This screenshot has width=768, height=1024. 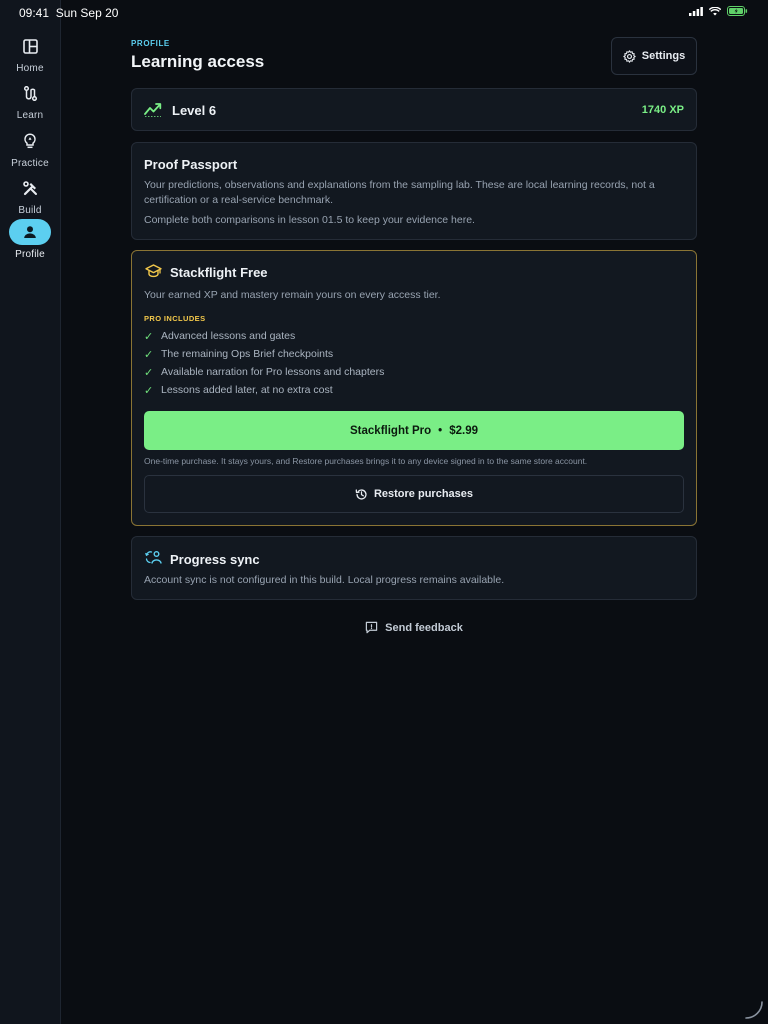 I want to click on sidebar-item-build: Build, so click(x=30, y=195).